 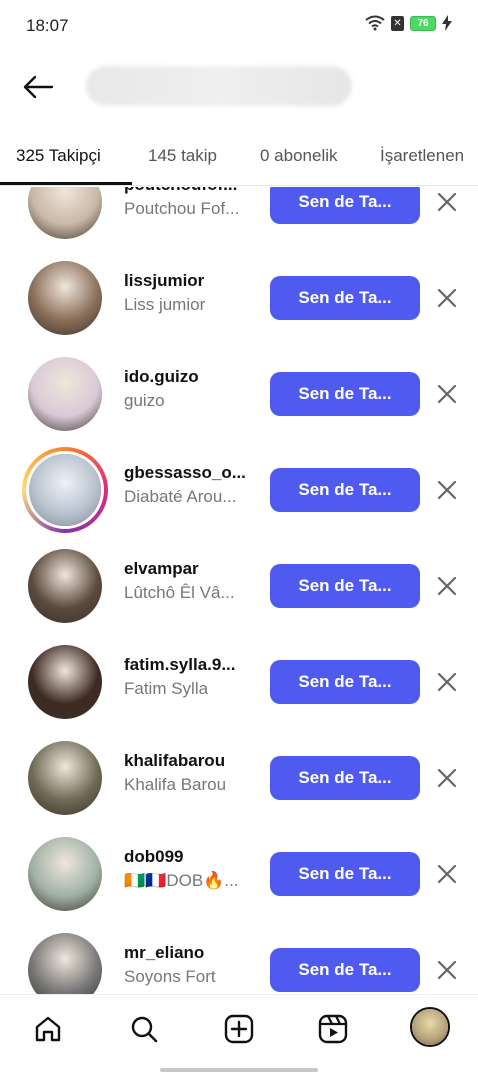 What do you see at coordinates (239, 26) in the screenshot?
I see `status-bar: 18:07 ✕ 76` at bounding box center [239, 26].